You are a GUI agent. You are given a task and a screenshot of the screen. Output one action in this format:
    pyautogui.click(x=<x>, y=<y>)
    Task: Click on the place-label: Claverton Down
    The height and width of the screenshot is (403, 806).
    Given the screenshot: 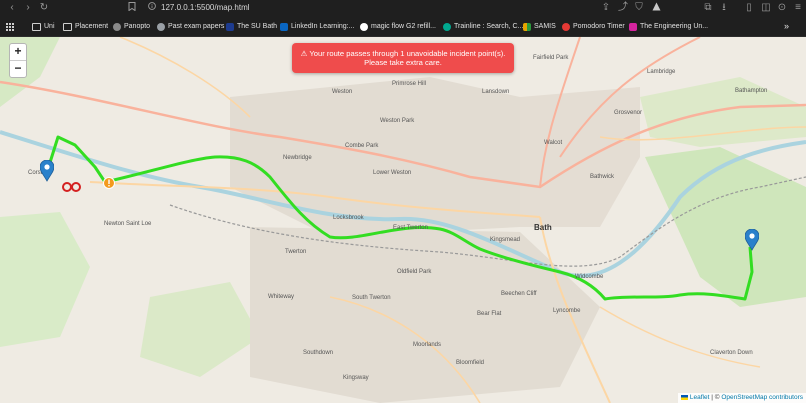 What is the action you would take?
    pyautogui.click(x=731, y=353)
    